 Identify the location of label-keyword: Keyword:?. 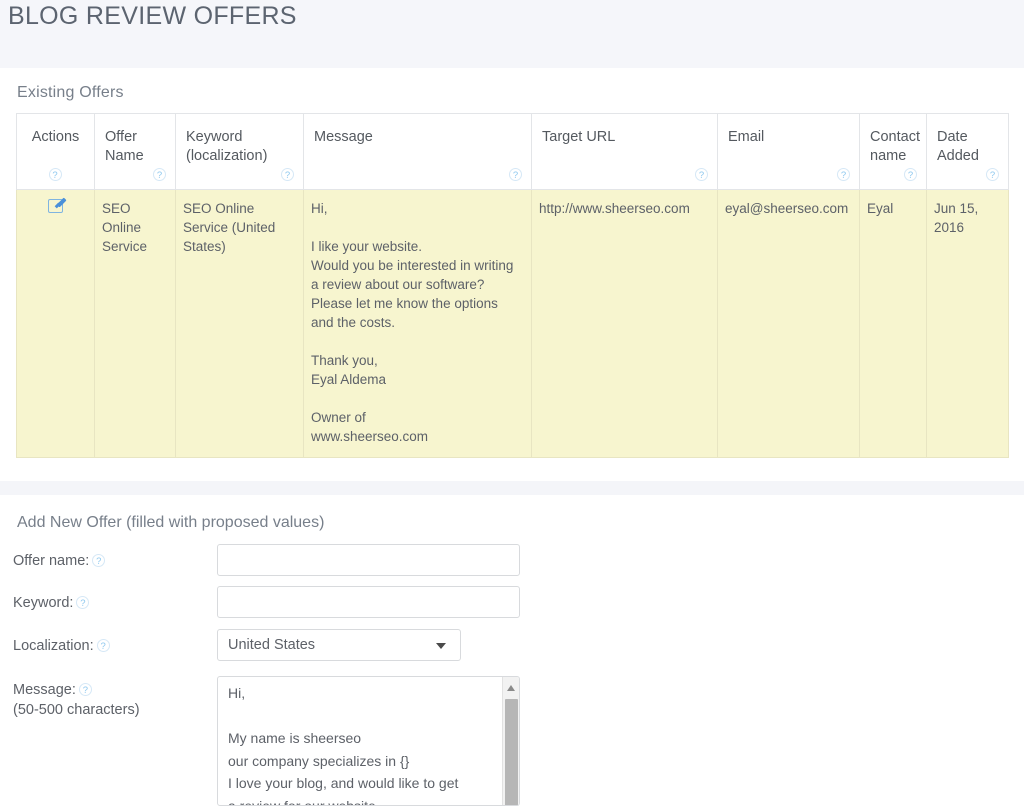
(51, 603).